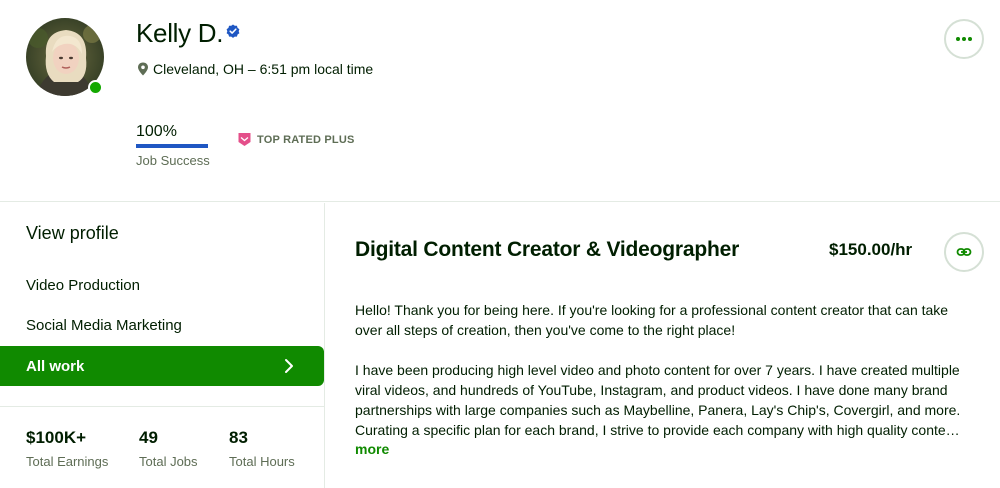  I want to click on job-success-bar, so click(172, 146).